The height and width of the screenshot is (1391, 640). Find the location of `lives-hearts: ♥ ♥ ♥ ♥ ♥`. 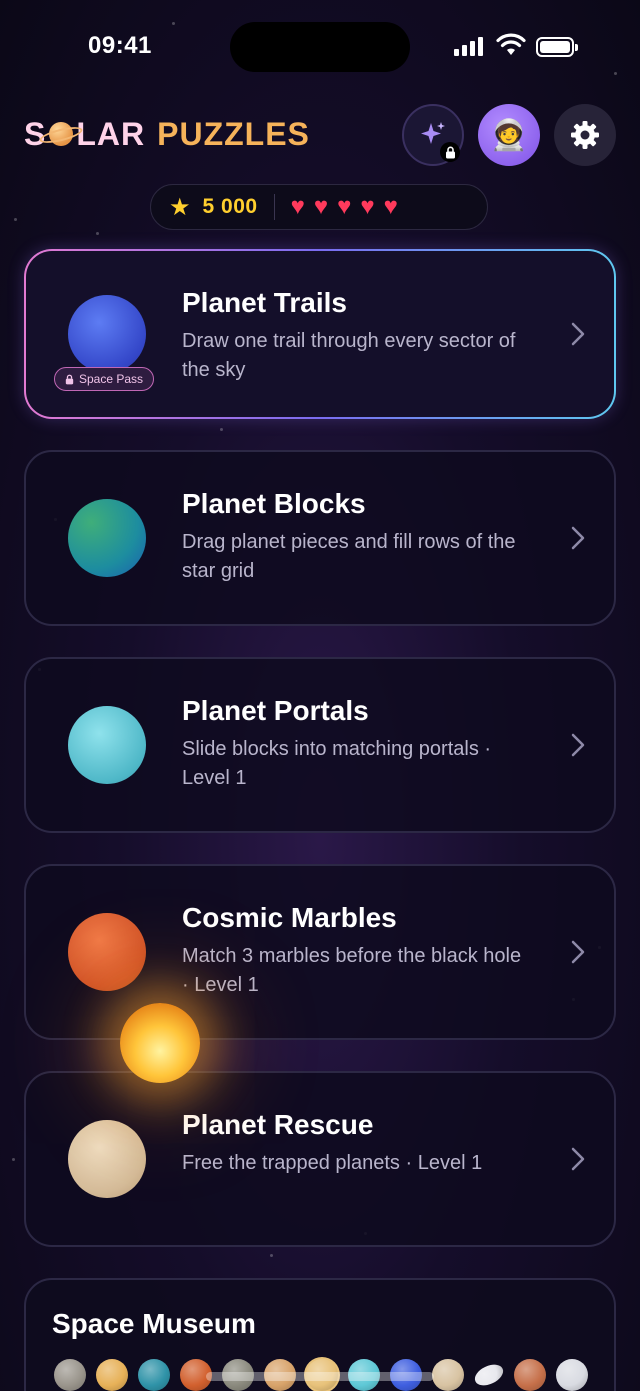

lives-hearts: ♥ ♥ ♥ ♥ ♥ is located at coordinates (344, 207).